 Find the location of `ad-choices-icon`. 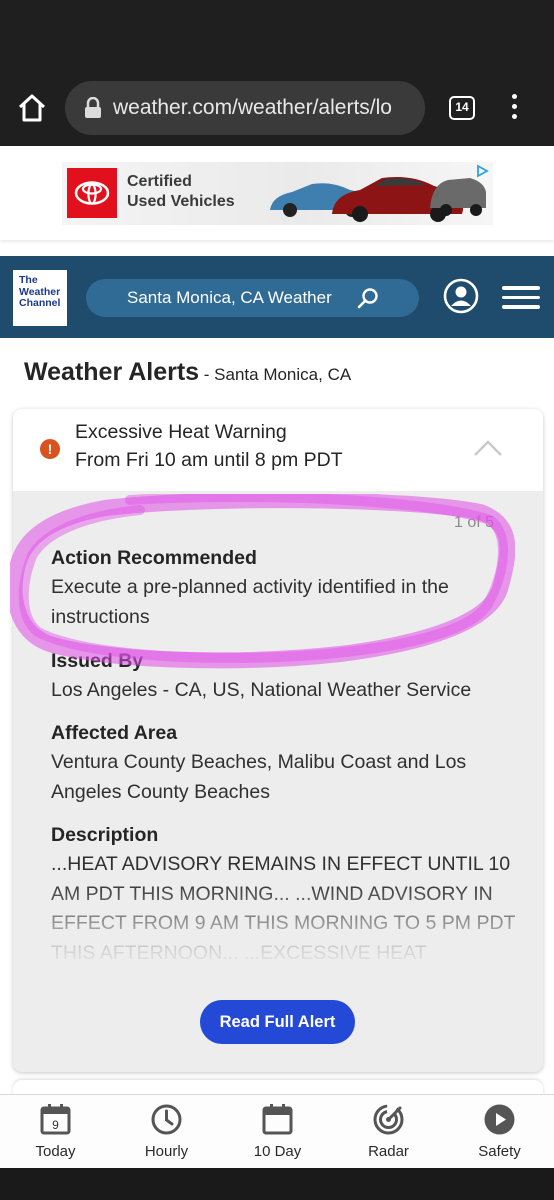

ad-choices-icon is located at coordinates (482, 171).